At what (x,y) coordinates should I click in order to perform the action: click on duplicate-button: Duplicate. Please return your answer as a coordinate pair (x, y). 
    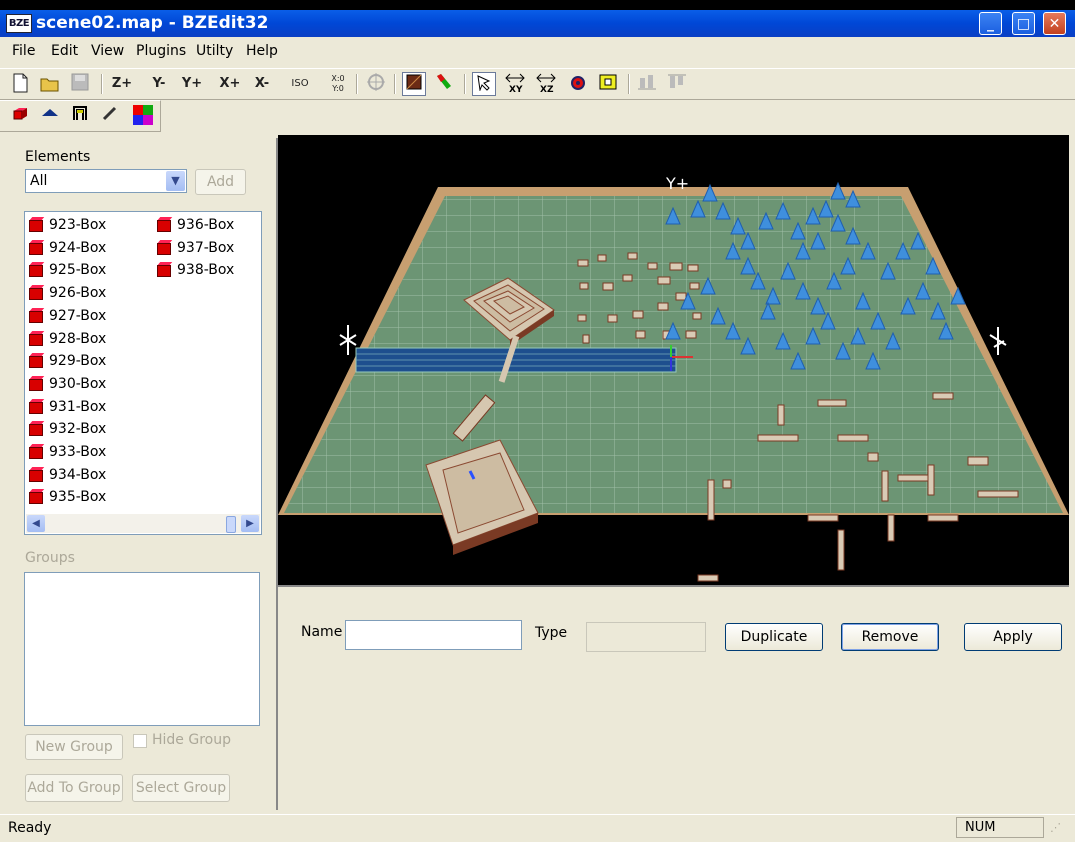
    Looking at the image, I should click on (774, 637).